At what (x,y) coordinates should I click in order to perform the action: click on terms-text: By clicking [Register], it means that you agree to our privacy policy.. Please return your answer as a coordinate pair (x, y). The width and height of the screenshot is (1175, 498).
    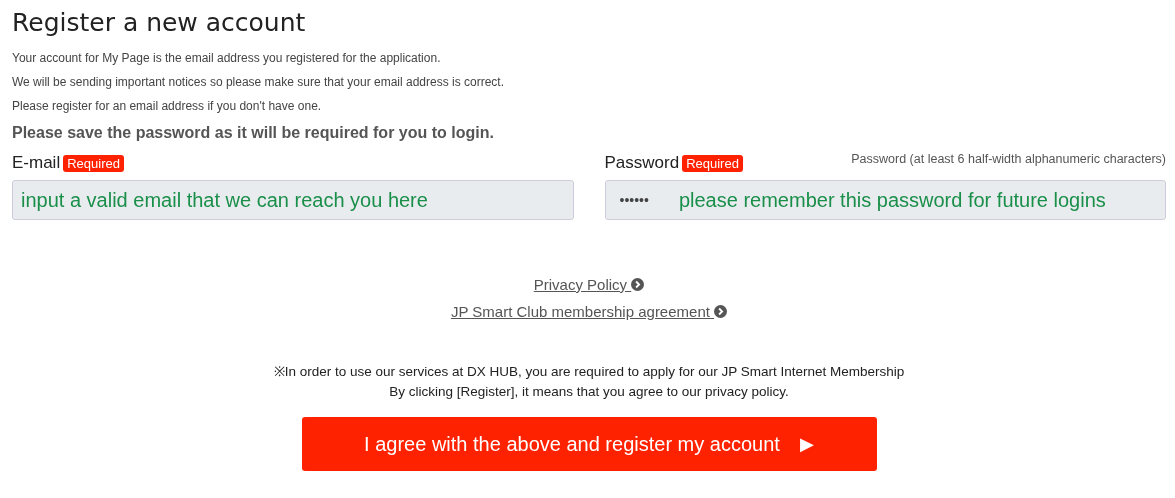
    Looking at the image, I should click on (589, 392).